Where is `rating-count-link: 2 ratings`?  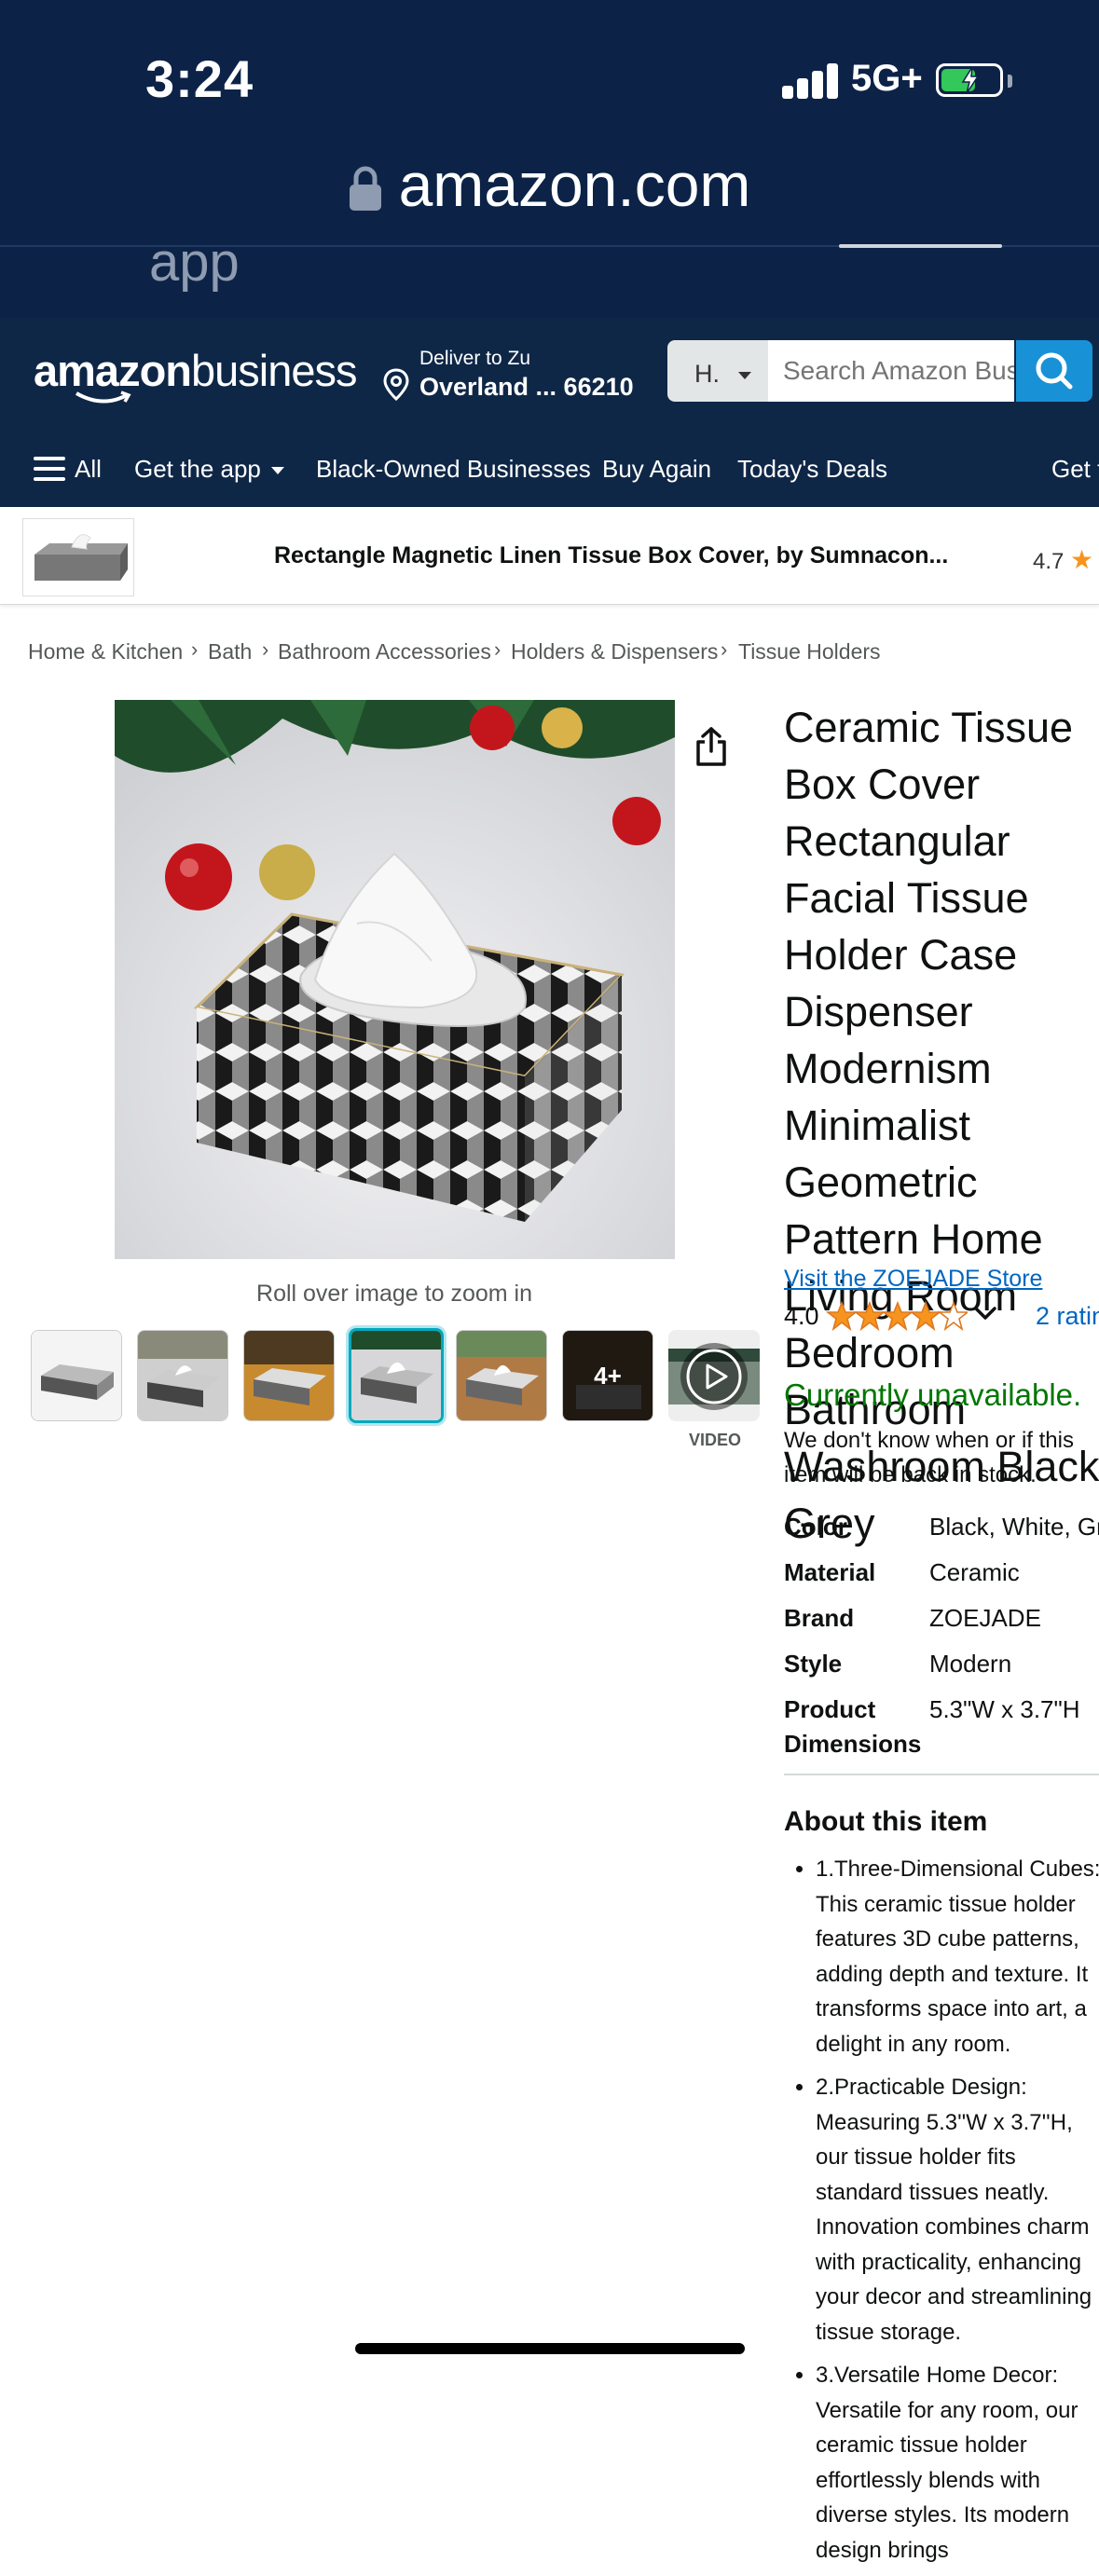
rating-count-link: 2 ratings is located at coordinates (1067, 1316).